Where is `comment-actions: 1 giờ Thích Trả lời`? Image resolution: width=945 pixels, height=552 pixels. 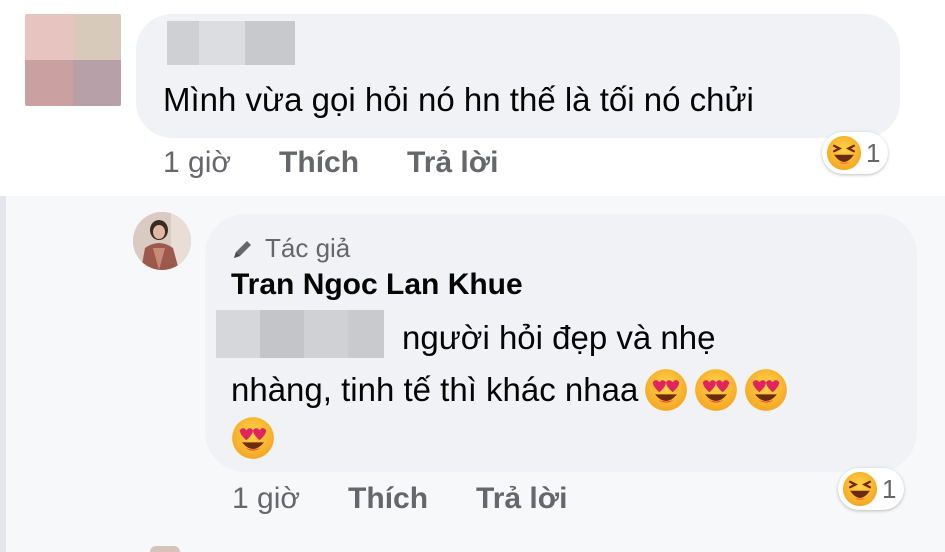 comment-actions: 1 giờ Thích Trả lời is located at coordinates (330, 163).